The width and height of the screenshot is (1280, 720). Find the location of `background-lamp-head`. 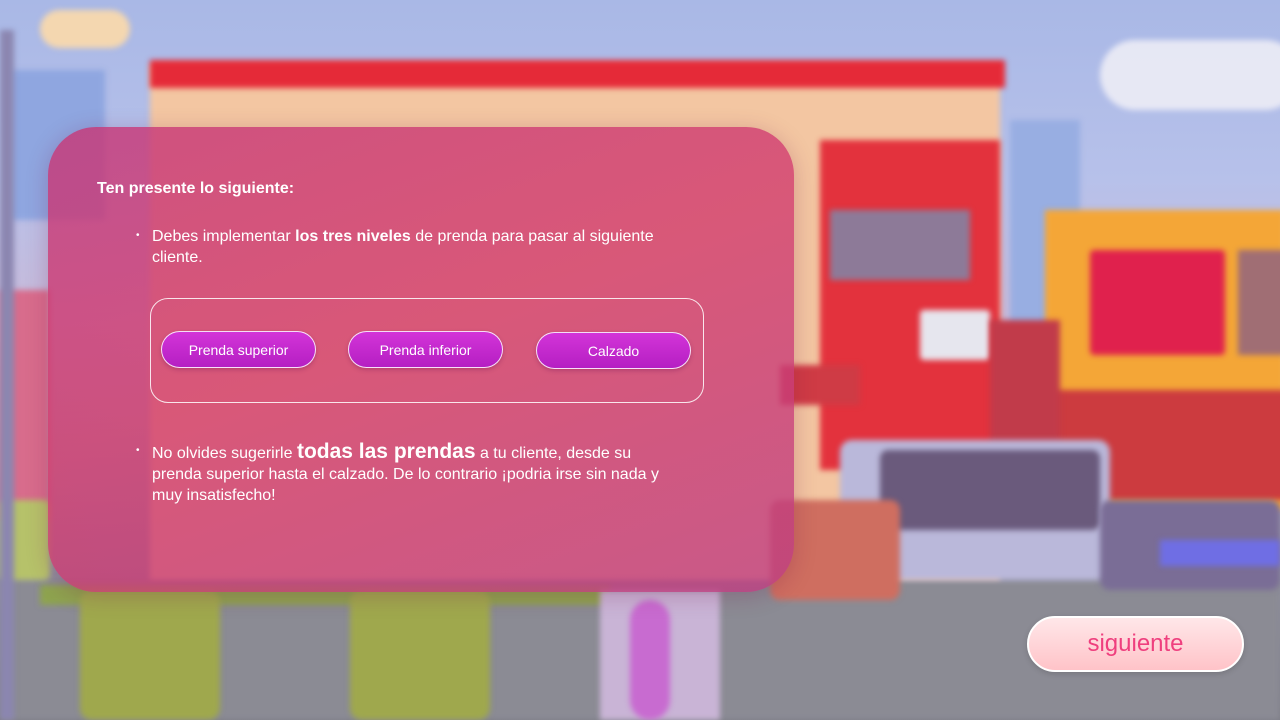

background-lamp-head is located at coordinates (85, 29).